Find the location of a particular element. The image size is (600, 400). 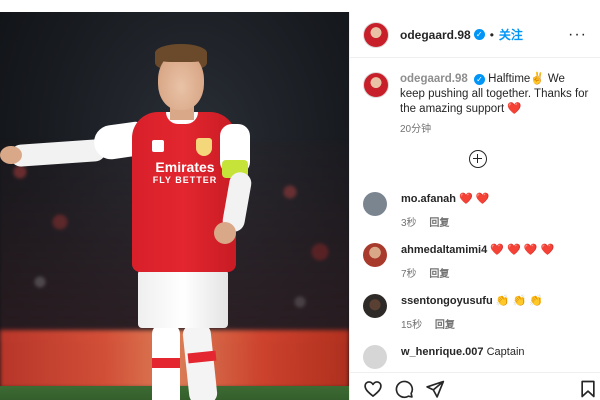

shirt-sponsor: Emirates FLY BETTER is located at coordinates (185, 172).